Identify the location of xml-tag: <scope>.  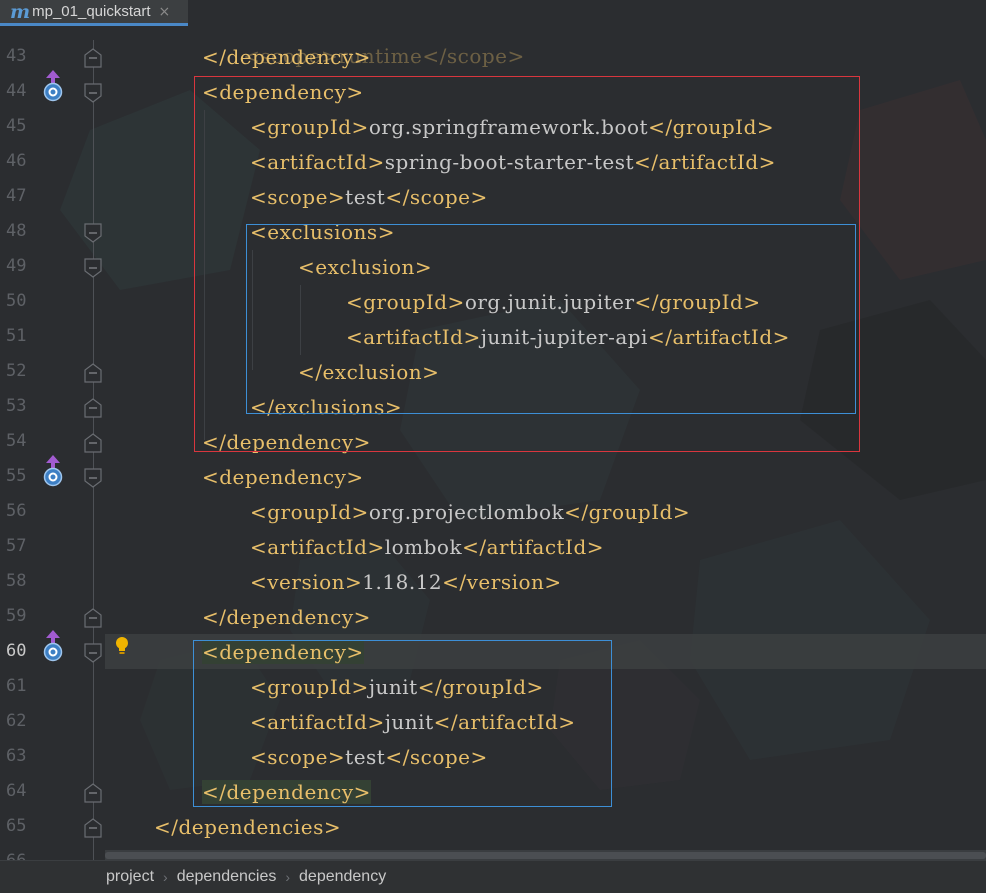
(298, 197).